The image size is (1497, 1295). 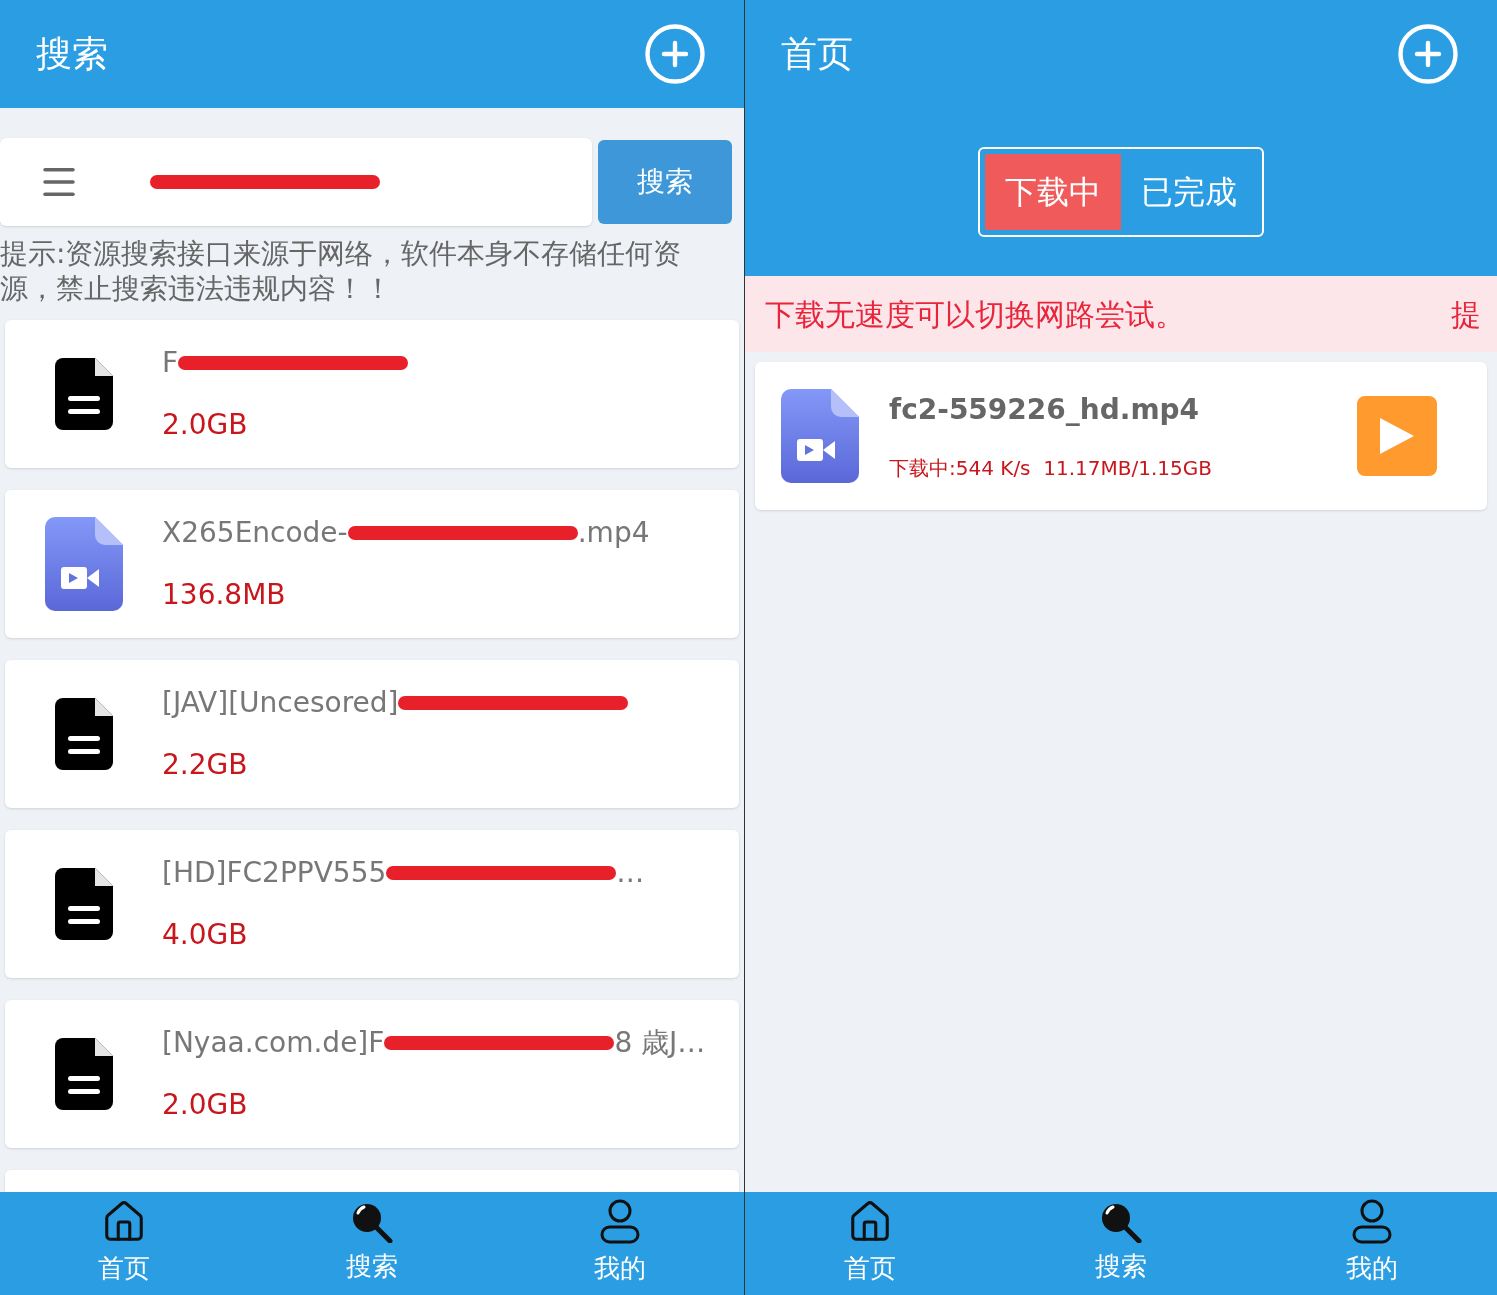 What do you see at coordinates (170, 363) in the screenshot?
I see `file-title: F` at bounding box center [170, 363].